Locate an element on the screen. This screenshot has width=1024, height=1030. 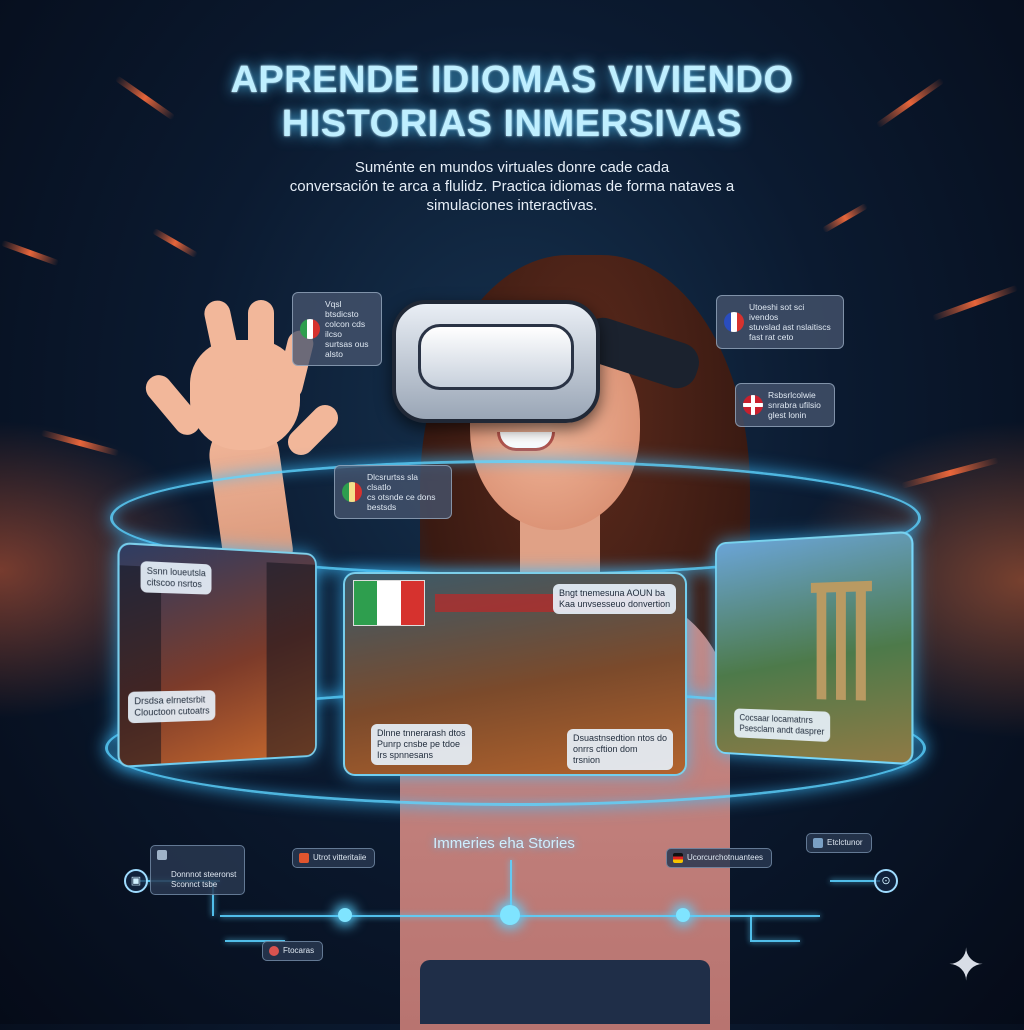
timeline-base-line is located at coordinates (520, 916).